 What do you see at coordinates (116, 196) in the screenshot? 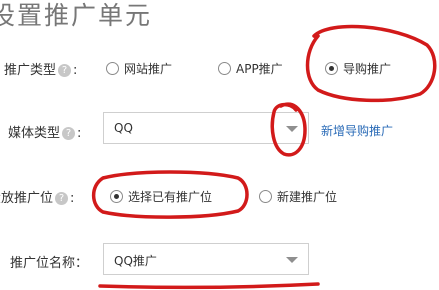
I see `radio-existing-placement` at bounding box center [116, 196].